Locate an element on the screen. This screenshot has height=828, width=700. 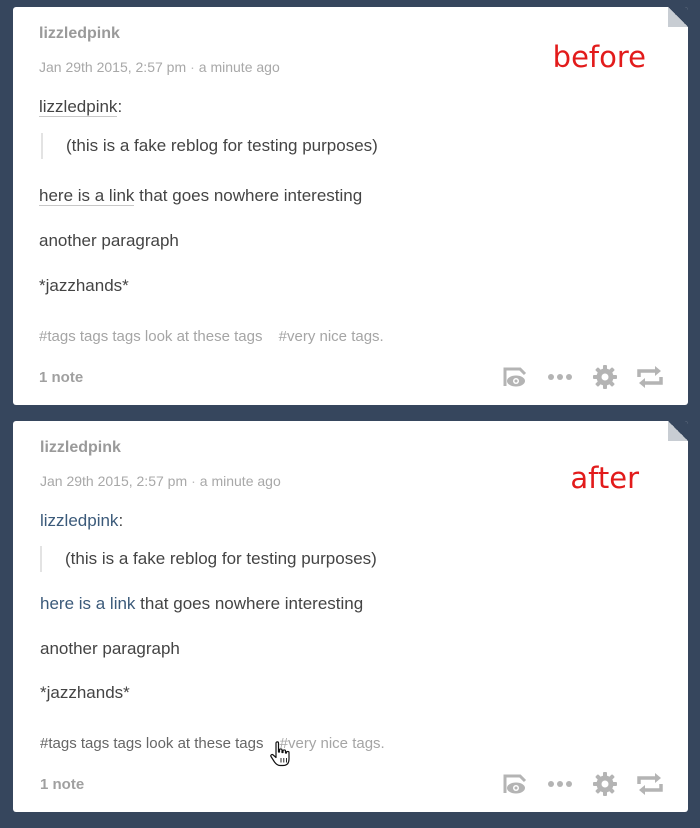
annotation-label: before is located at coordinates (599, 57).